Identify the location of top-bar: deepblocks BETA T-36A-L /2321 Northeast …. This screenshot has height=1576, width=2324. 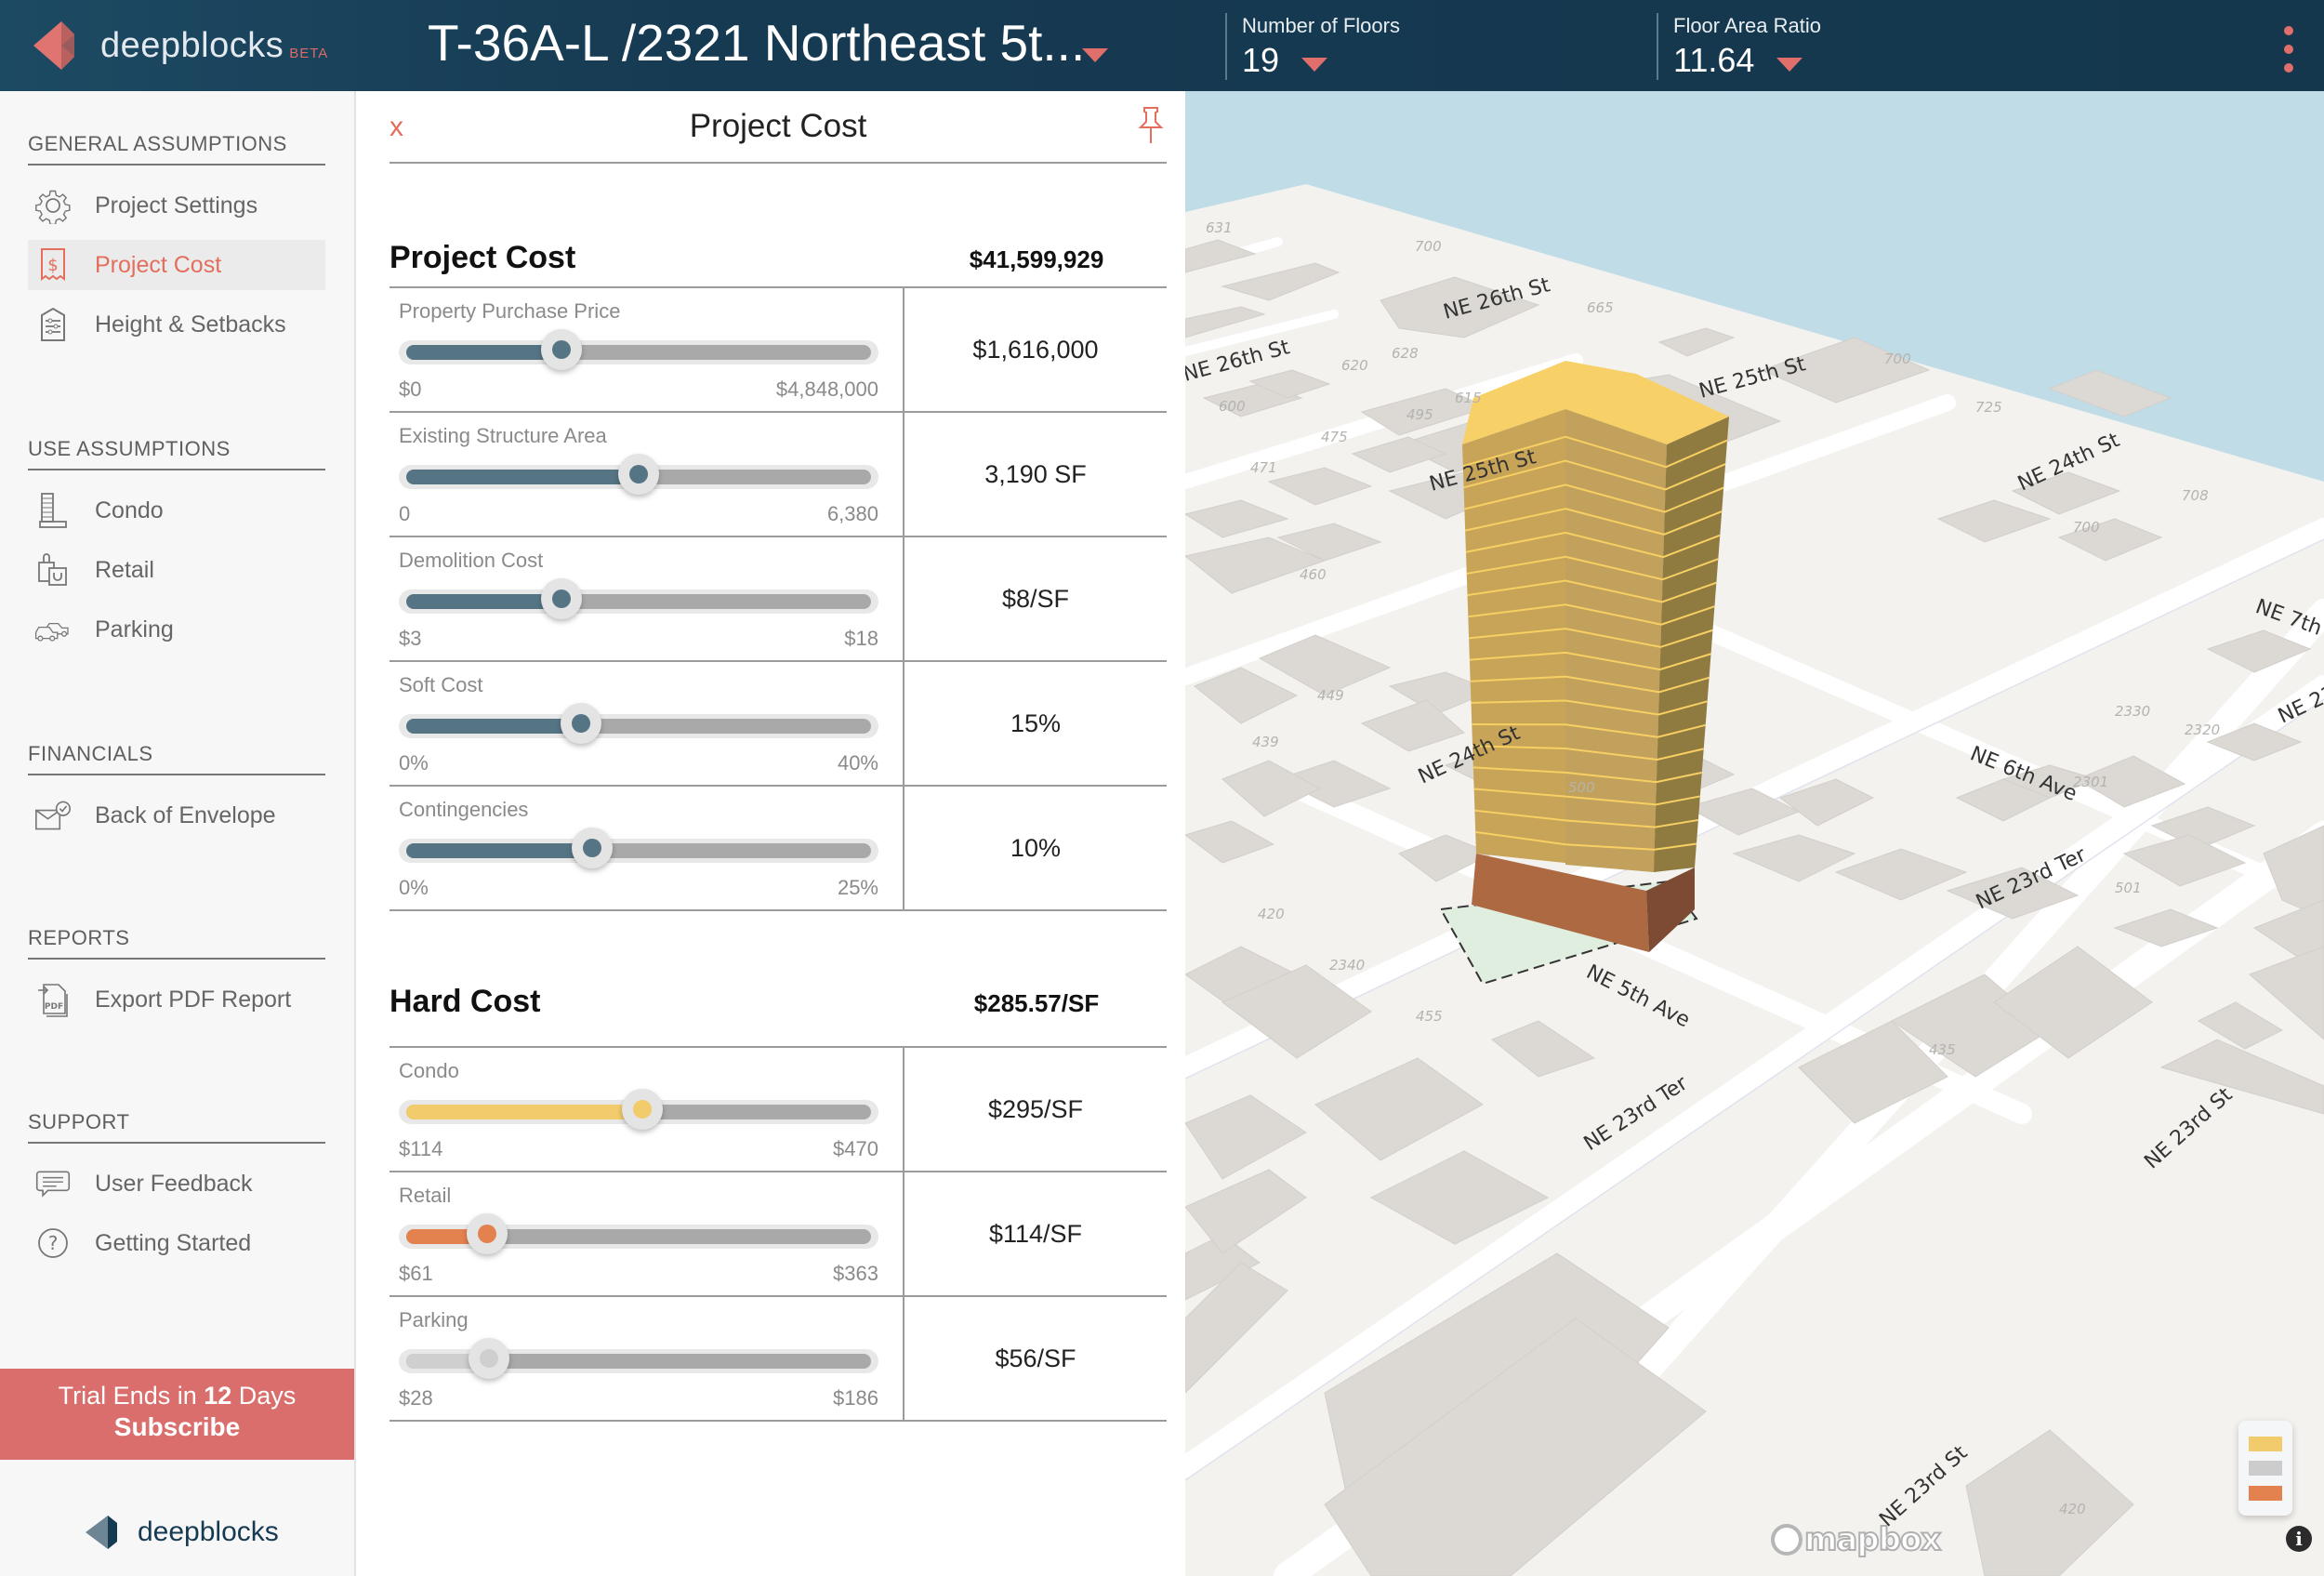
(1162, 46).